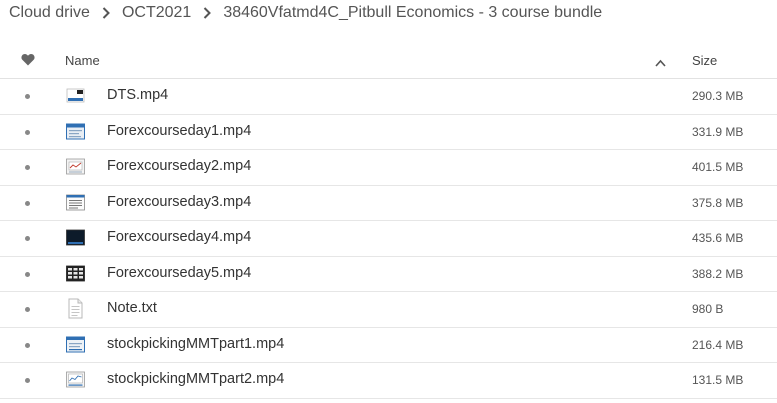 Image resolution: width=777 pixels, height=403 pixels. Describe the element at coordinates (388, 274) in the screenshot. I see `file-row: Forexcourseday5.mp4 388.2 MB` at that location.